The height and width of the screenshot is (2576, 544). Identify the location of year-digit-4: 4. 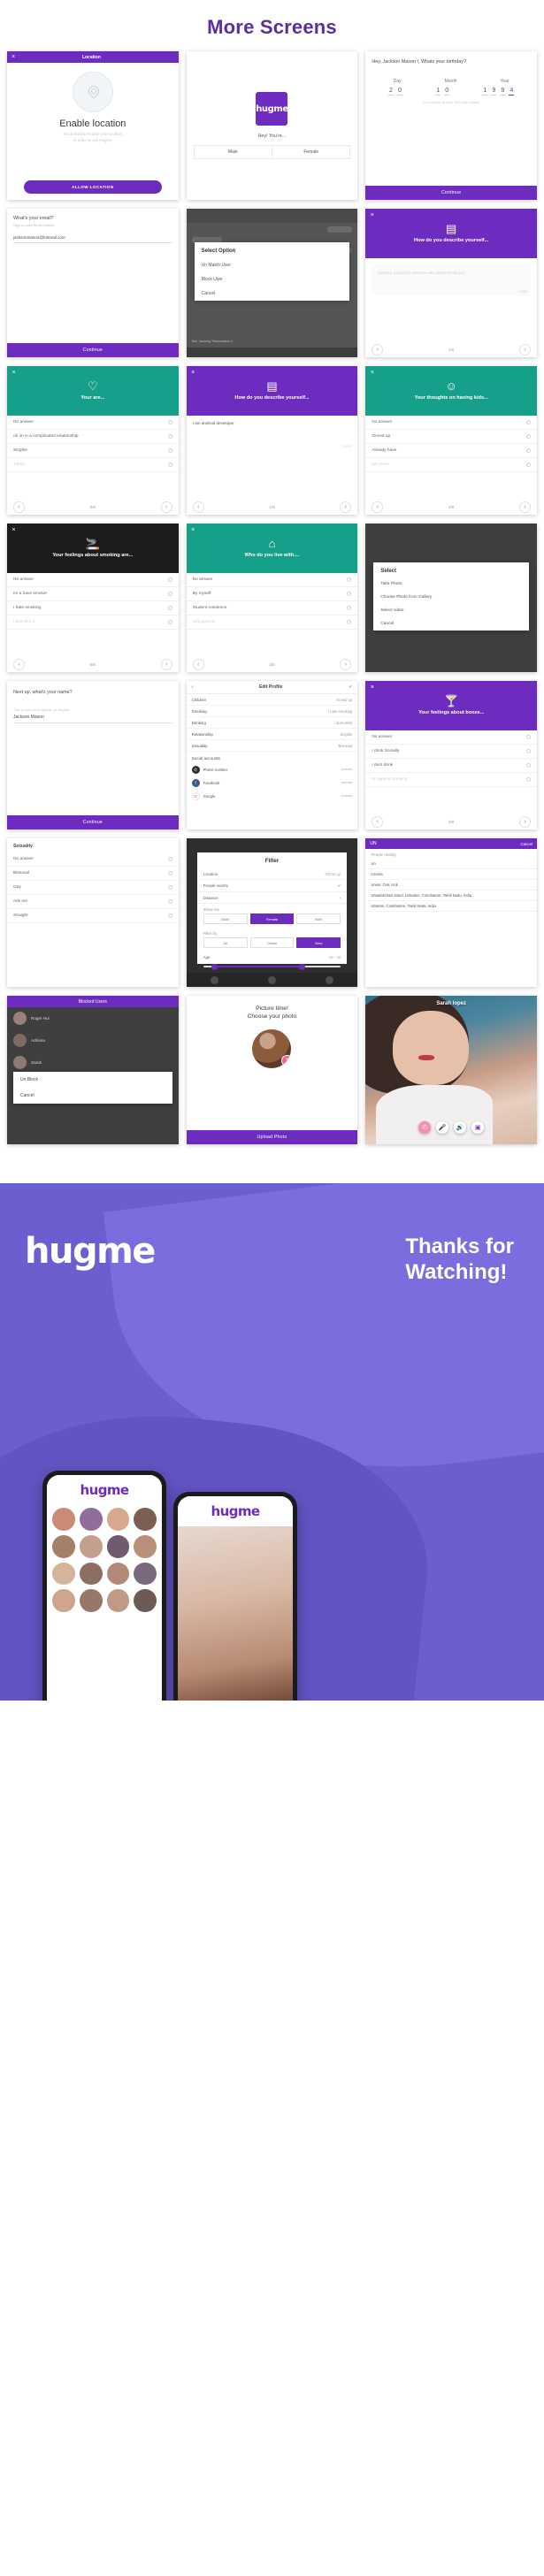
(512, 92).